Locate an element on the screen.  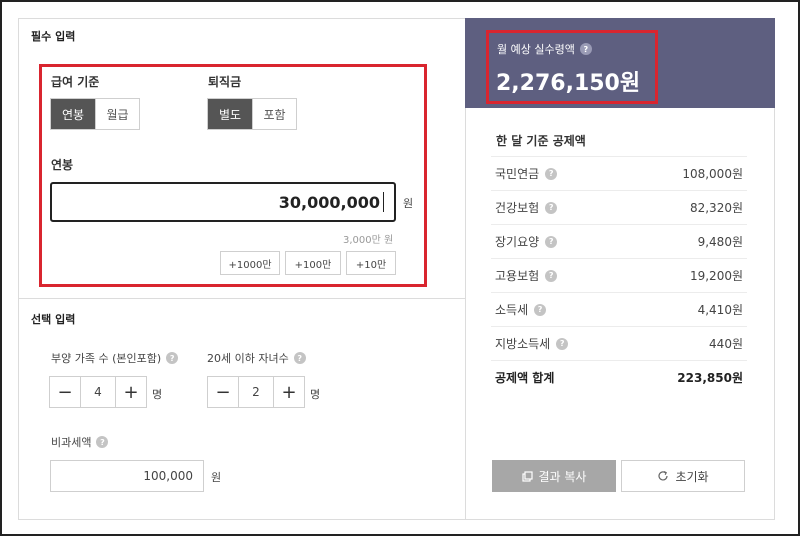
deduction-row: 소득세? 4,410원 is located at coordinates (619, 309).